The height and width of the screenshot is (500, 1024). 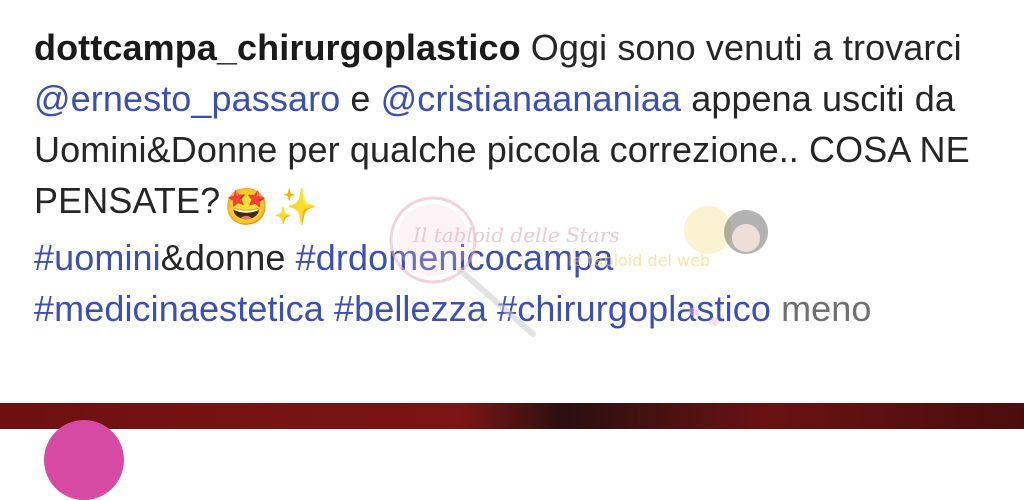 What do you see at coordinates (360, 98) in the screenshot?
I see `caption-text: e` at bounding box center [360, 98].